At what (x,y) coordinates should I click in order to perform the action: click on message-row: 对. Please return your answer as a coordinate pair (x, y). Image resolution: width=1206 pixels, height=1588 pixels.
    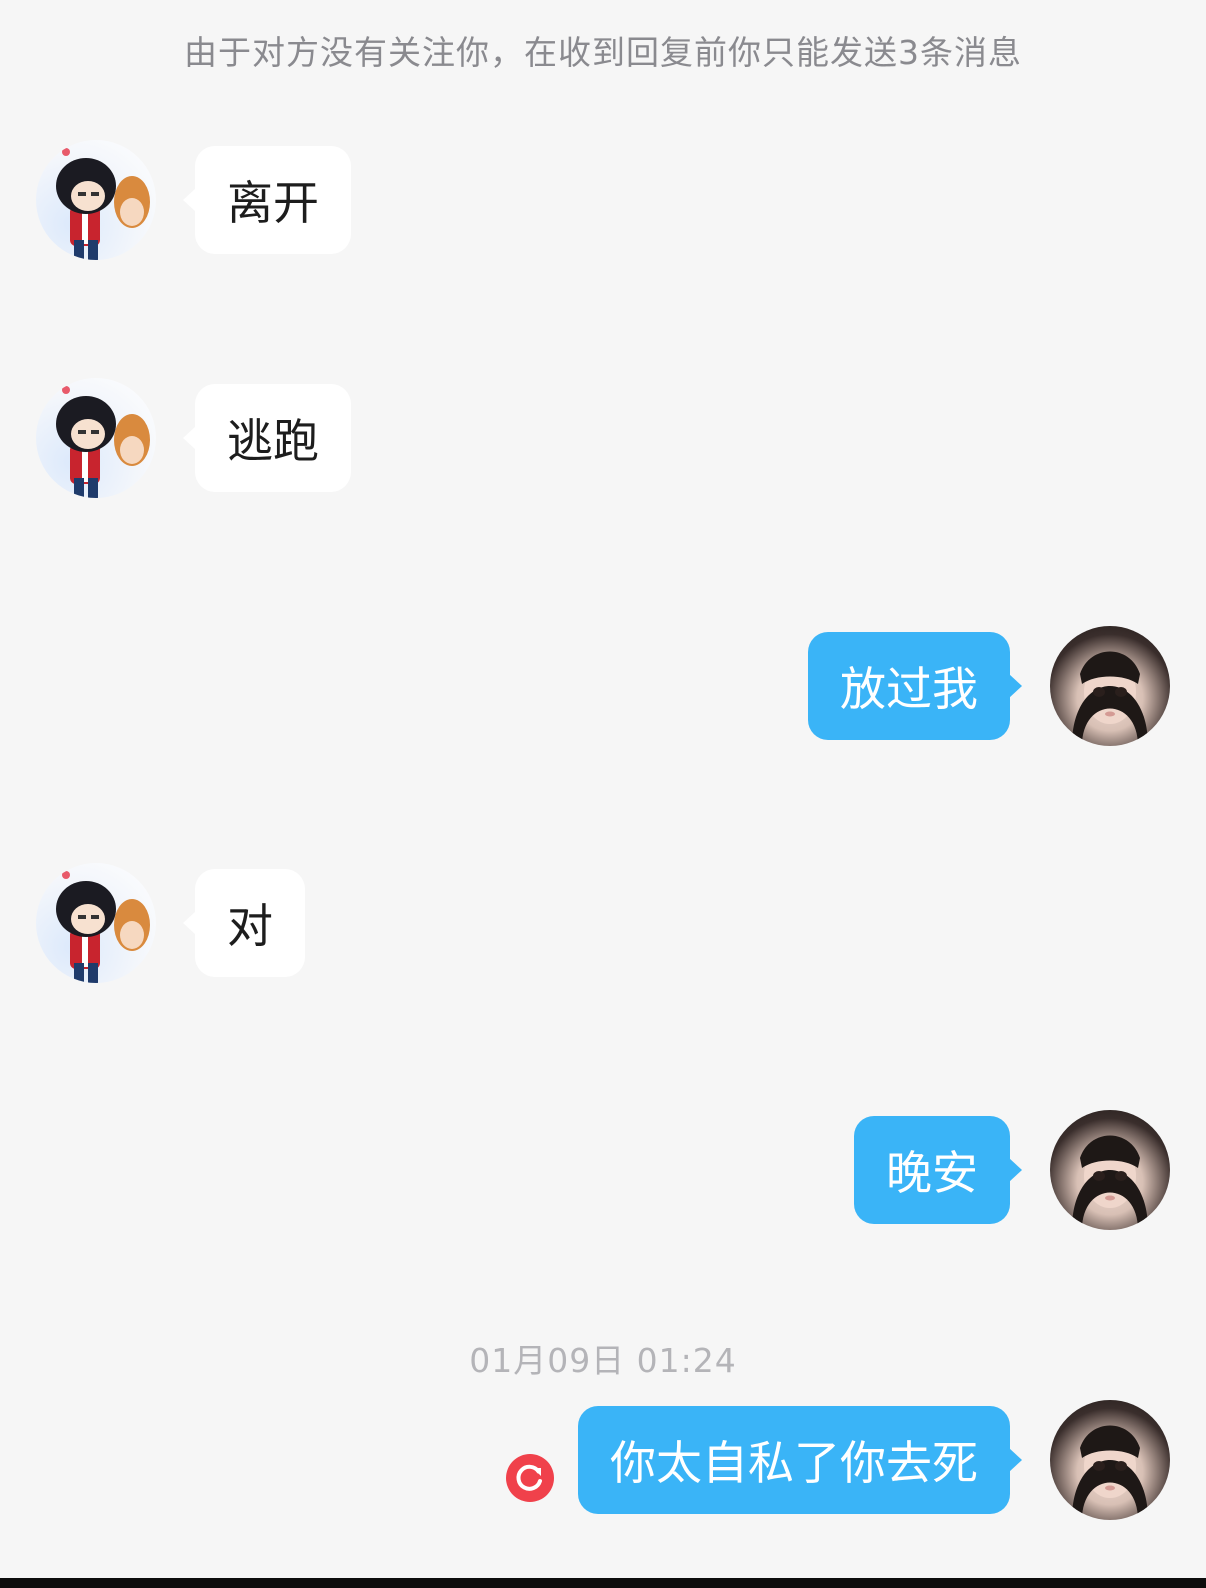
    Looking at the image, I should click on (603, 923).